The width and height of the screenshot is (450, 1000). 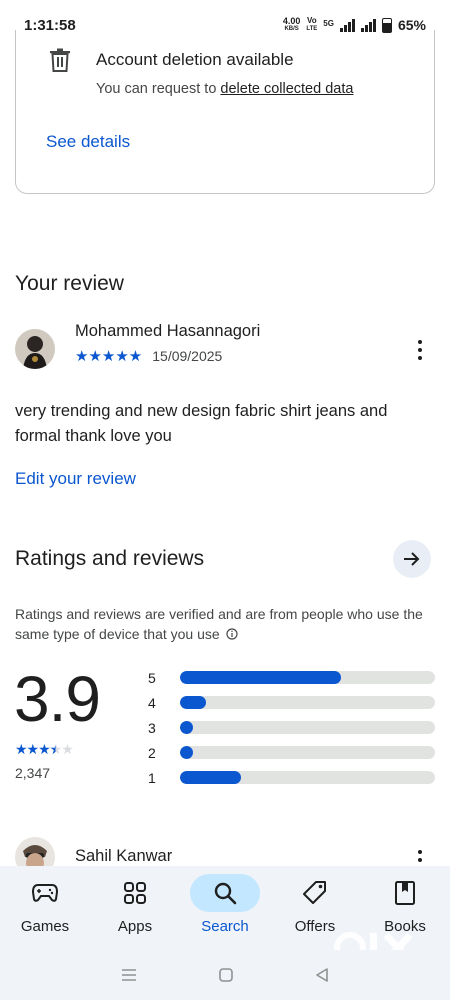 I want to click on review-stars: ★★★★★, so click(x=109, y=356).